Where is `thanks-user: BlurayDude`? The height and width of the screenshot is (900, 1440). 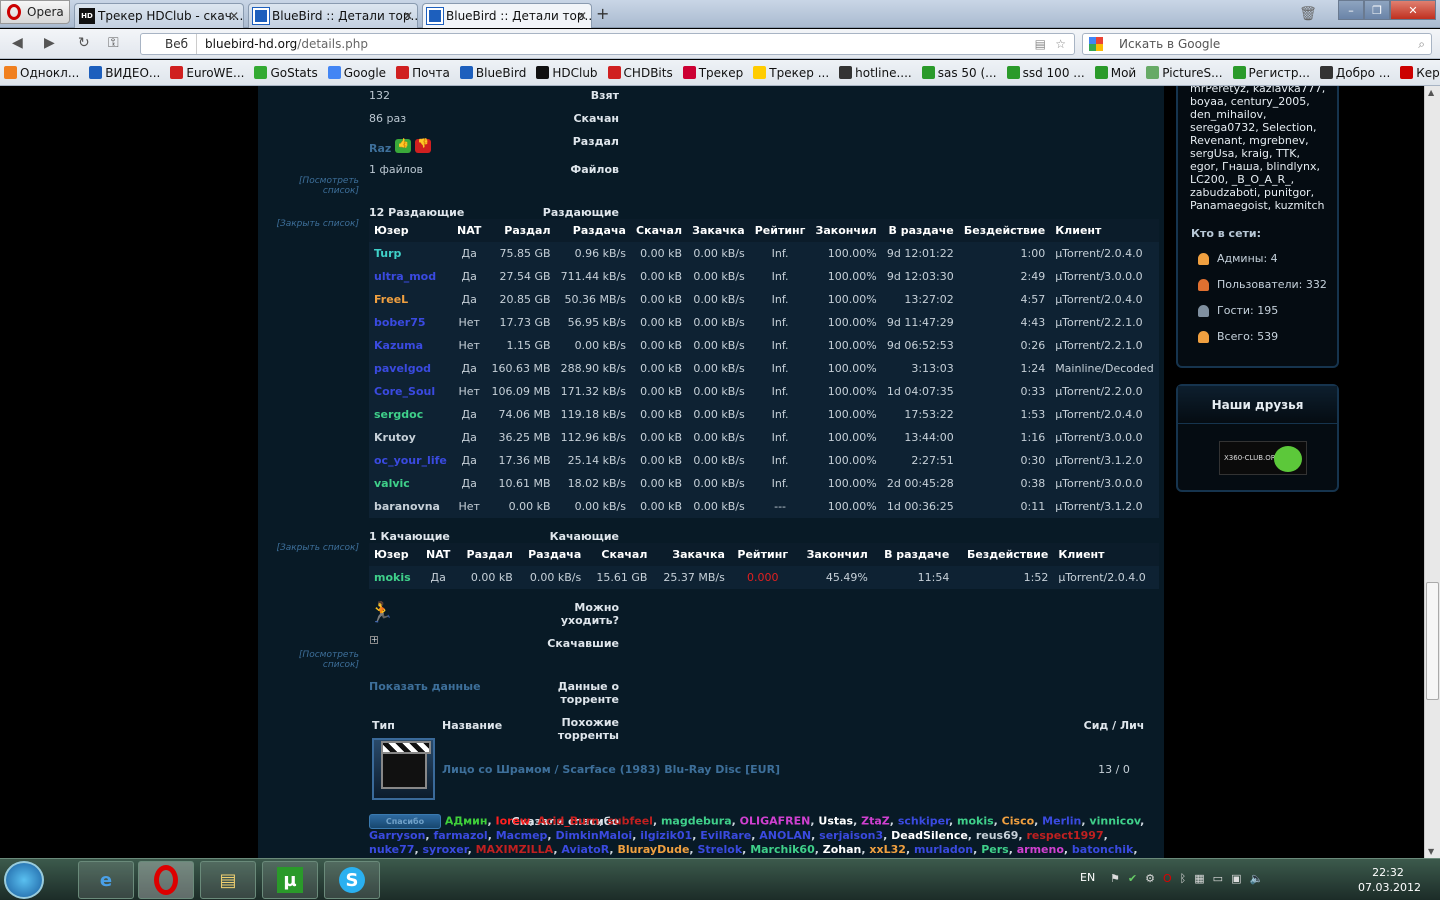 thanks-user: BlurayDude is located at coordinates (653, 849).